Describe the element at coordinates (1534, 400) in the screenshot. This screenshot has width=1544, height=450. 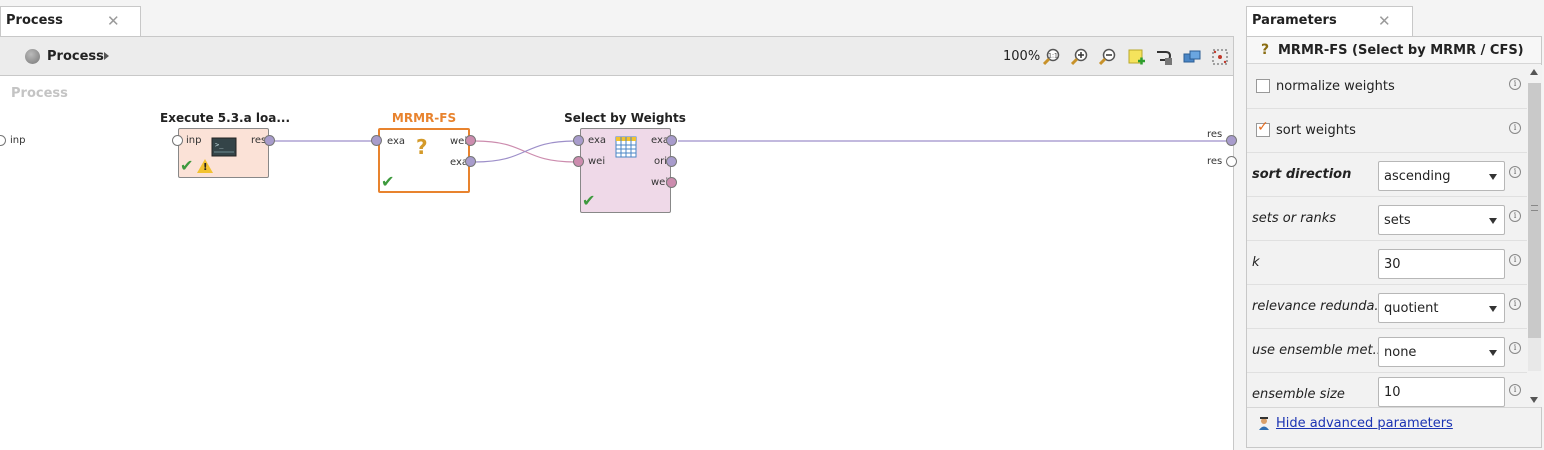
I see `scroll-down-icon` at that location.